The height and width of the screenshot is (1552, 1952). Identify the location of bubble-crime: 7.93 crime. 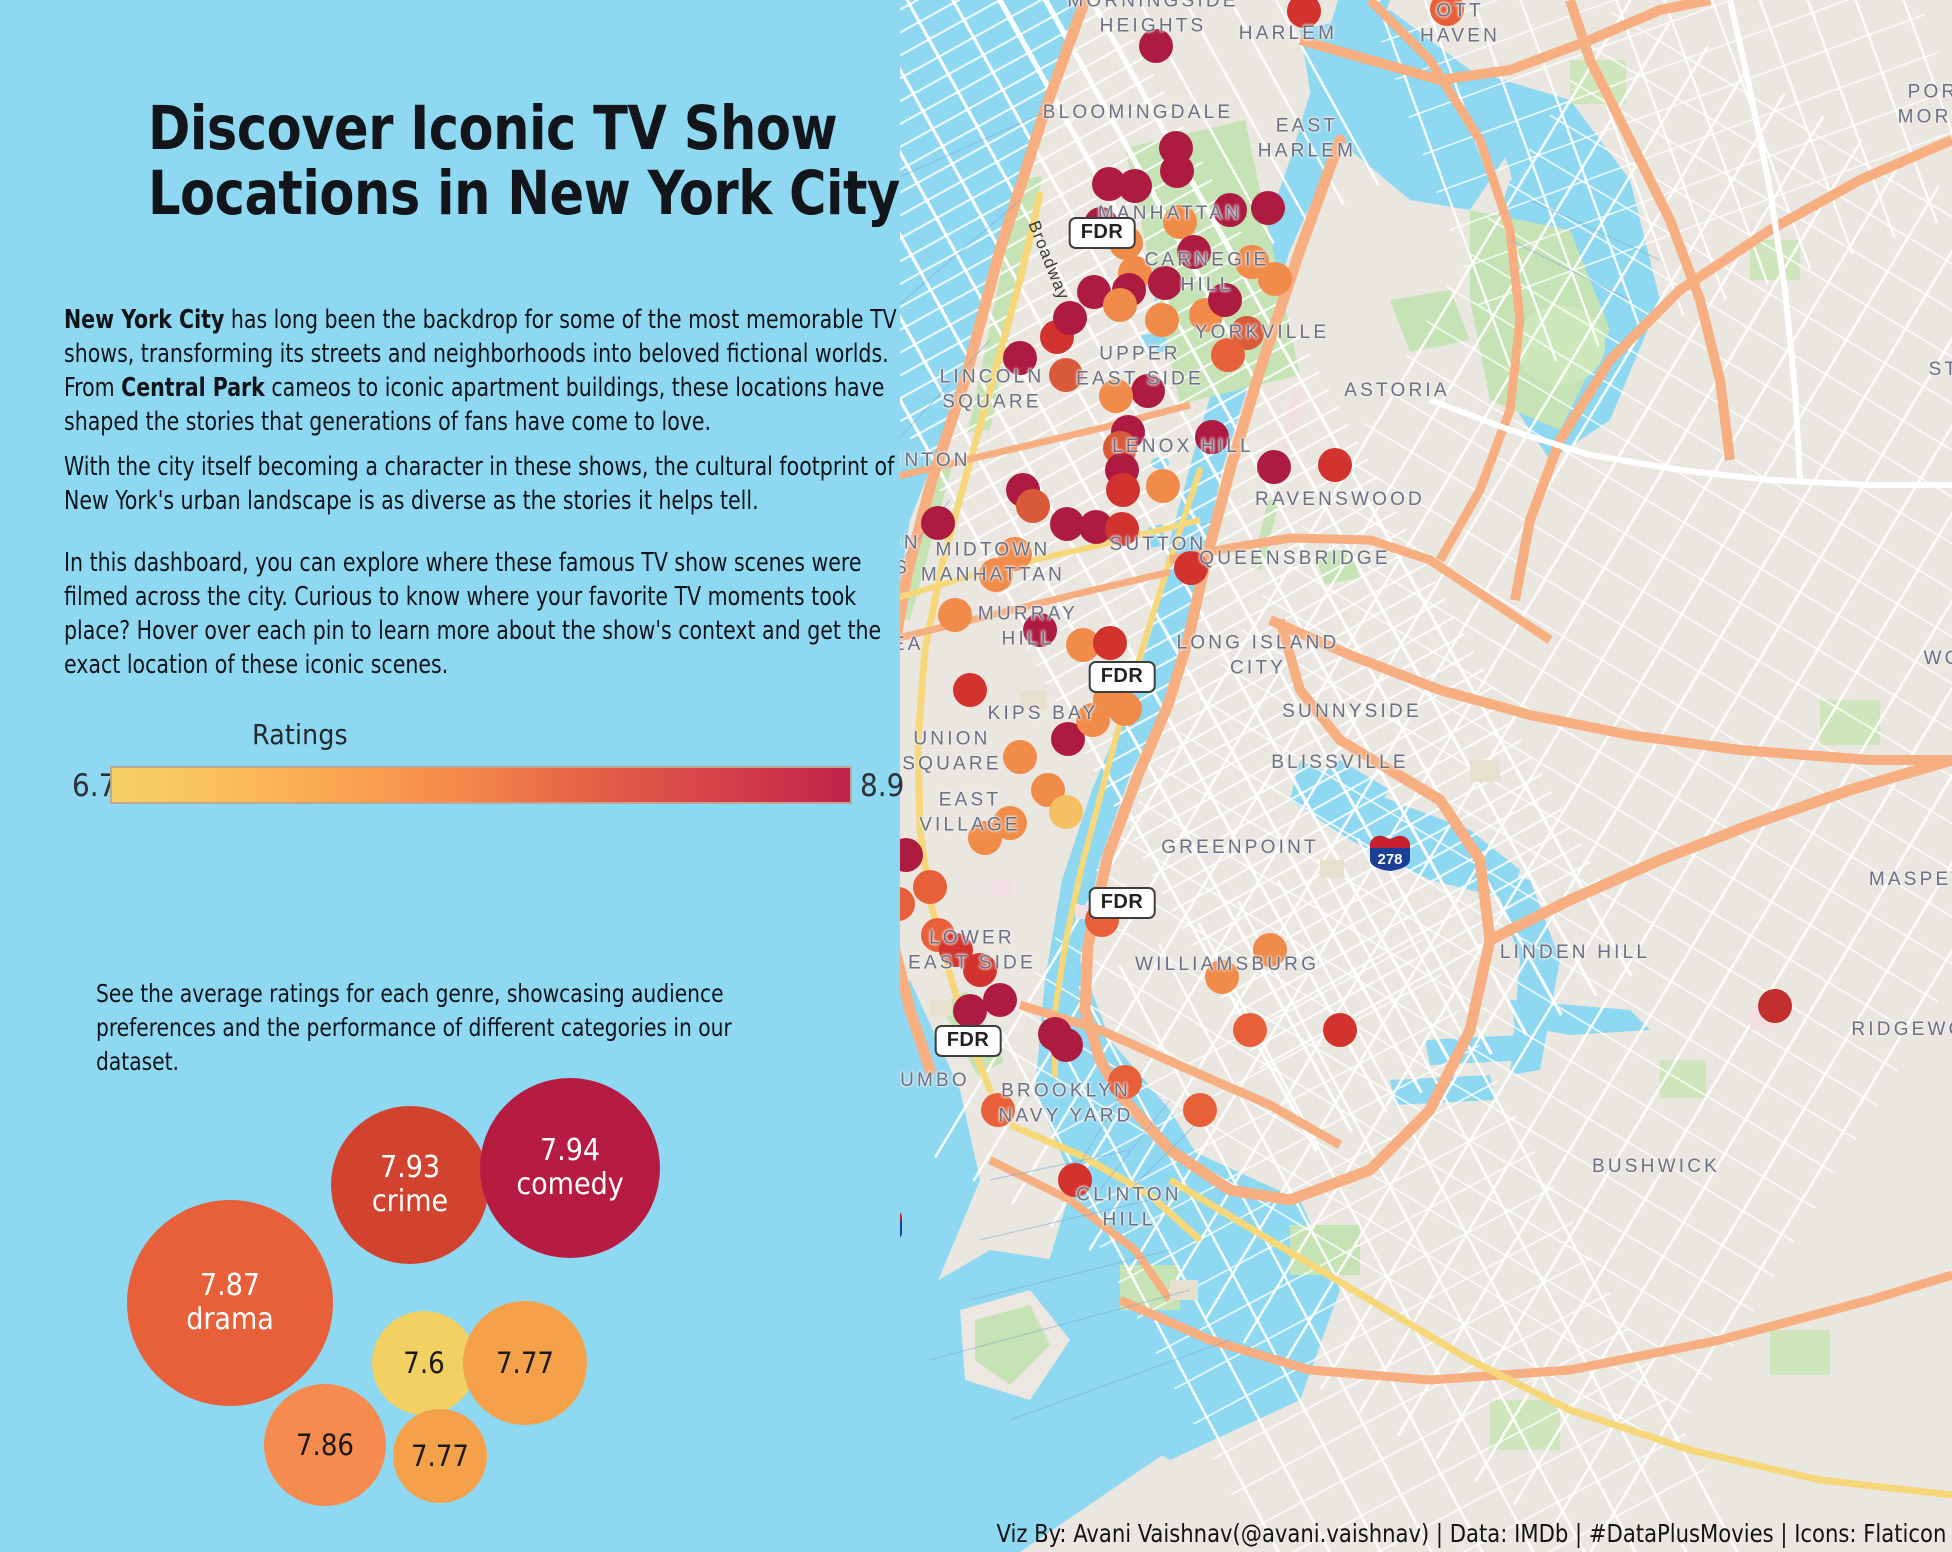
(410, 1185).